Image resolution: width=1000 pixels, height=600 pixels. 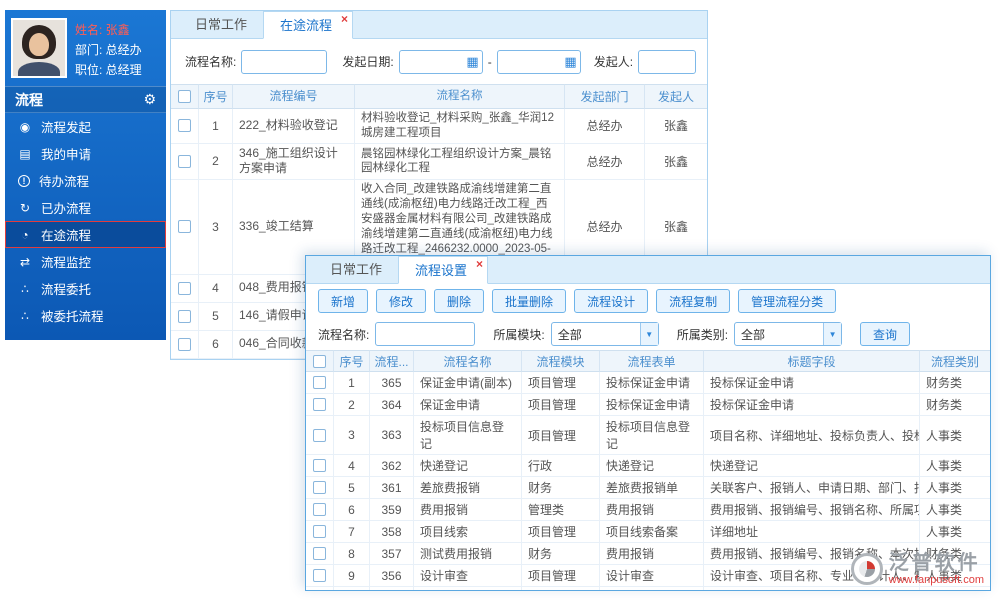 What do you see at coordinates (343, 301) in the screenshot?
I see `add-button: 新增` at bounding box center [343, 301].